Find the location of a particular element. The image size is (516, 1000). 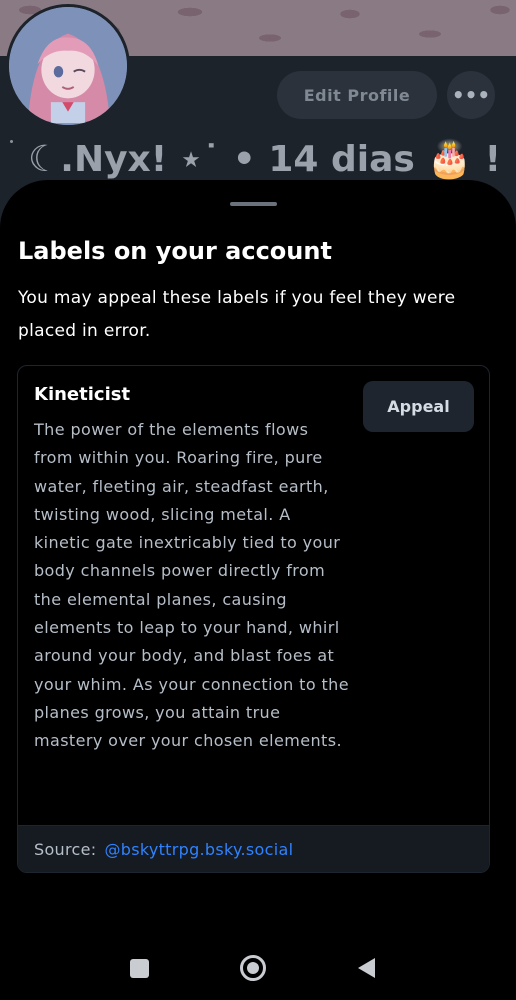

source-label: Source: is located at coordinates (65, 849).